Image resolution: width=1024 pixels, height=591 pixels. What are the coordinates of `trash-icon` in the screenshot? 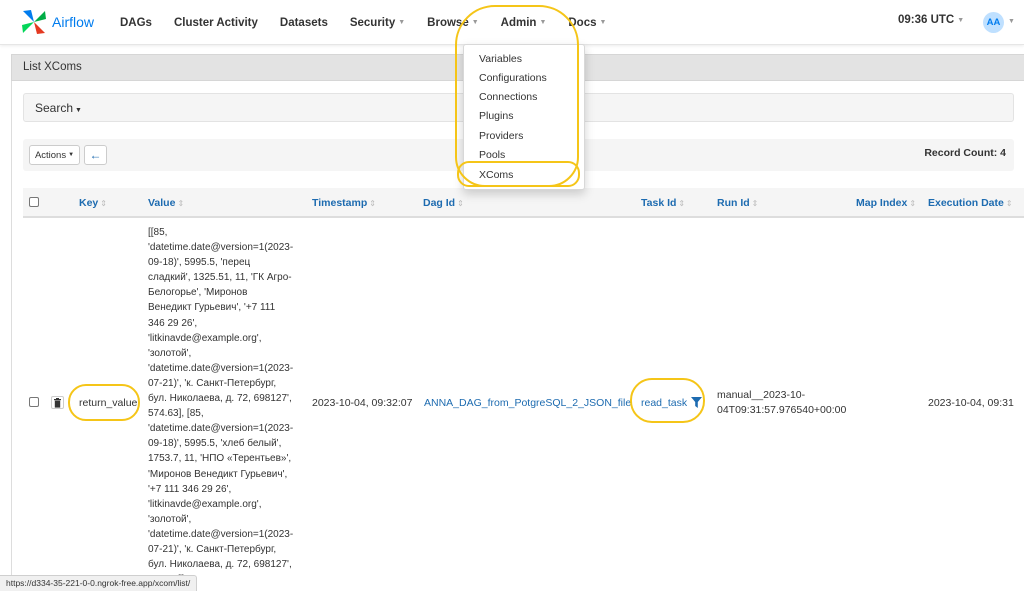 It's located at (57, 402).